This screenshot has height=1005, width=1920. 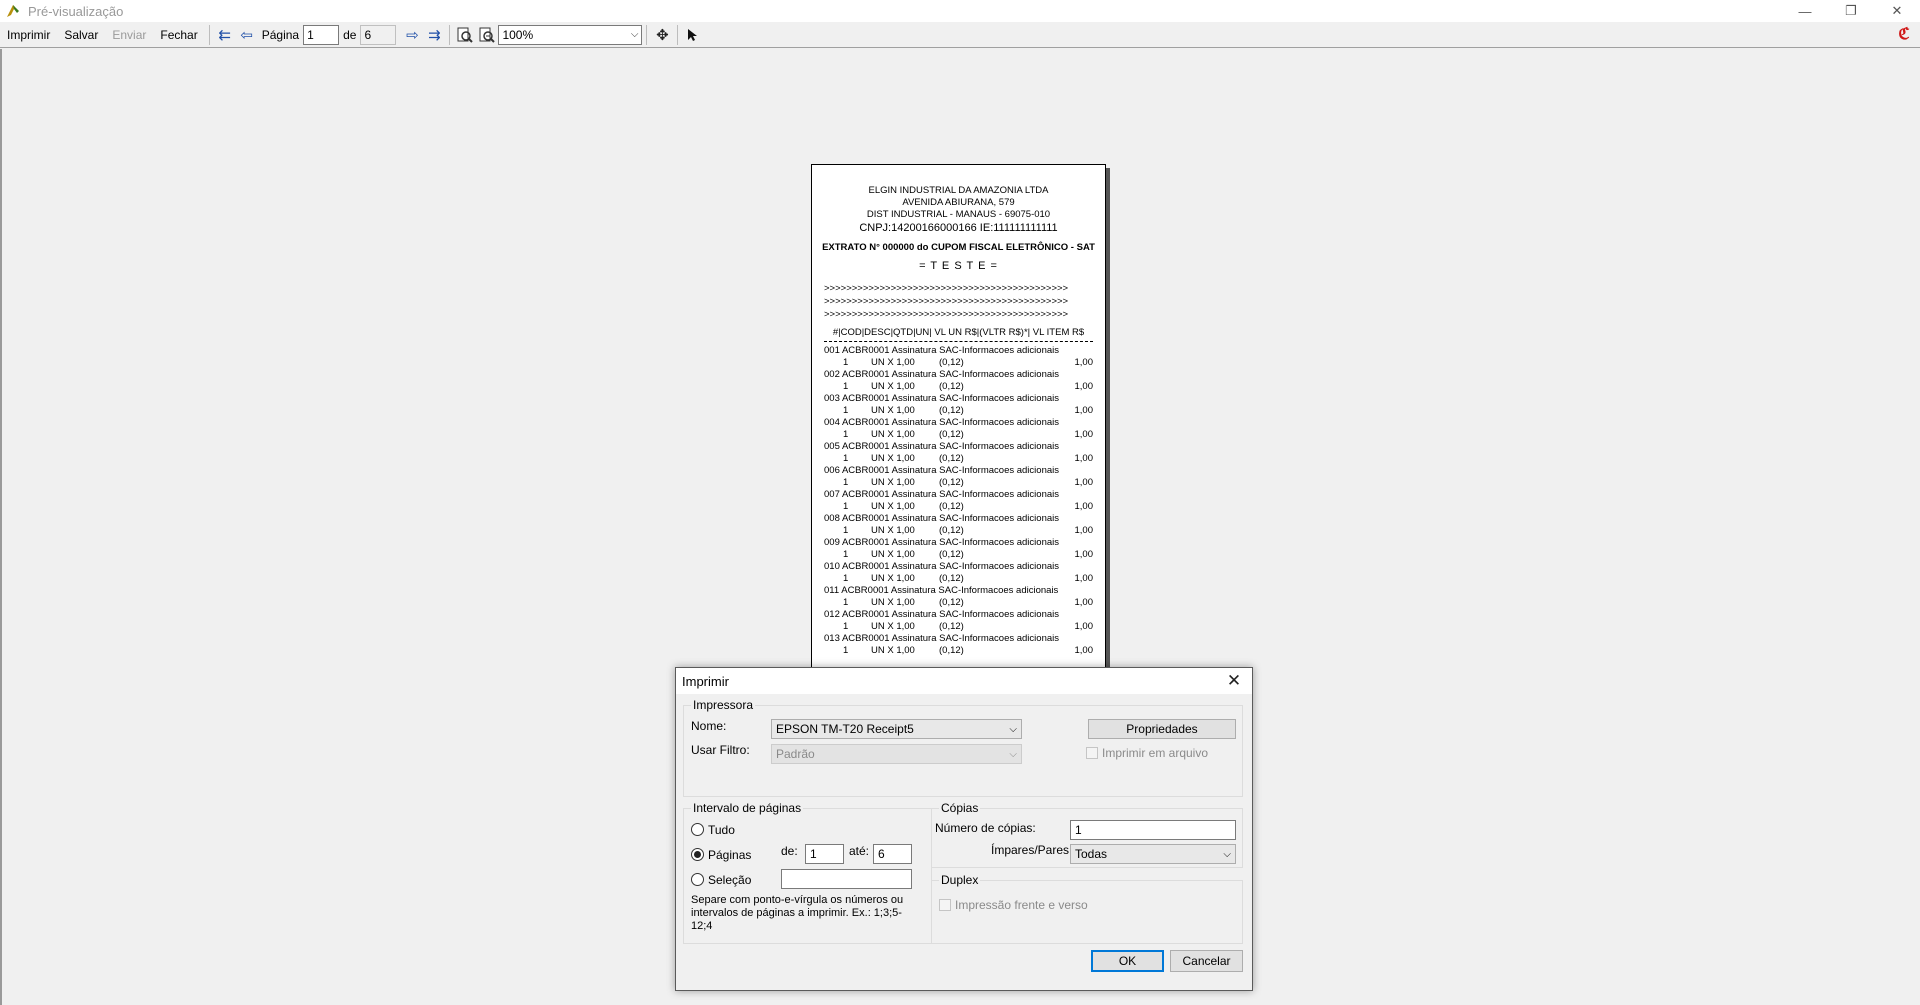 What do you see at coordinates (570, 34) in the screenshot?
I see `zoom-select: 100% ⌵` at bounding box center [570, 34].